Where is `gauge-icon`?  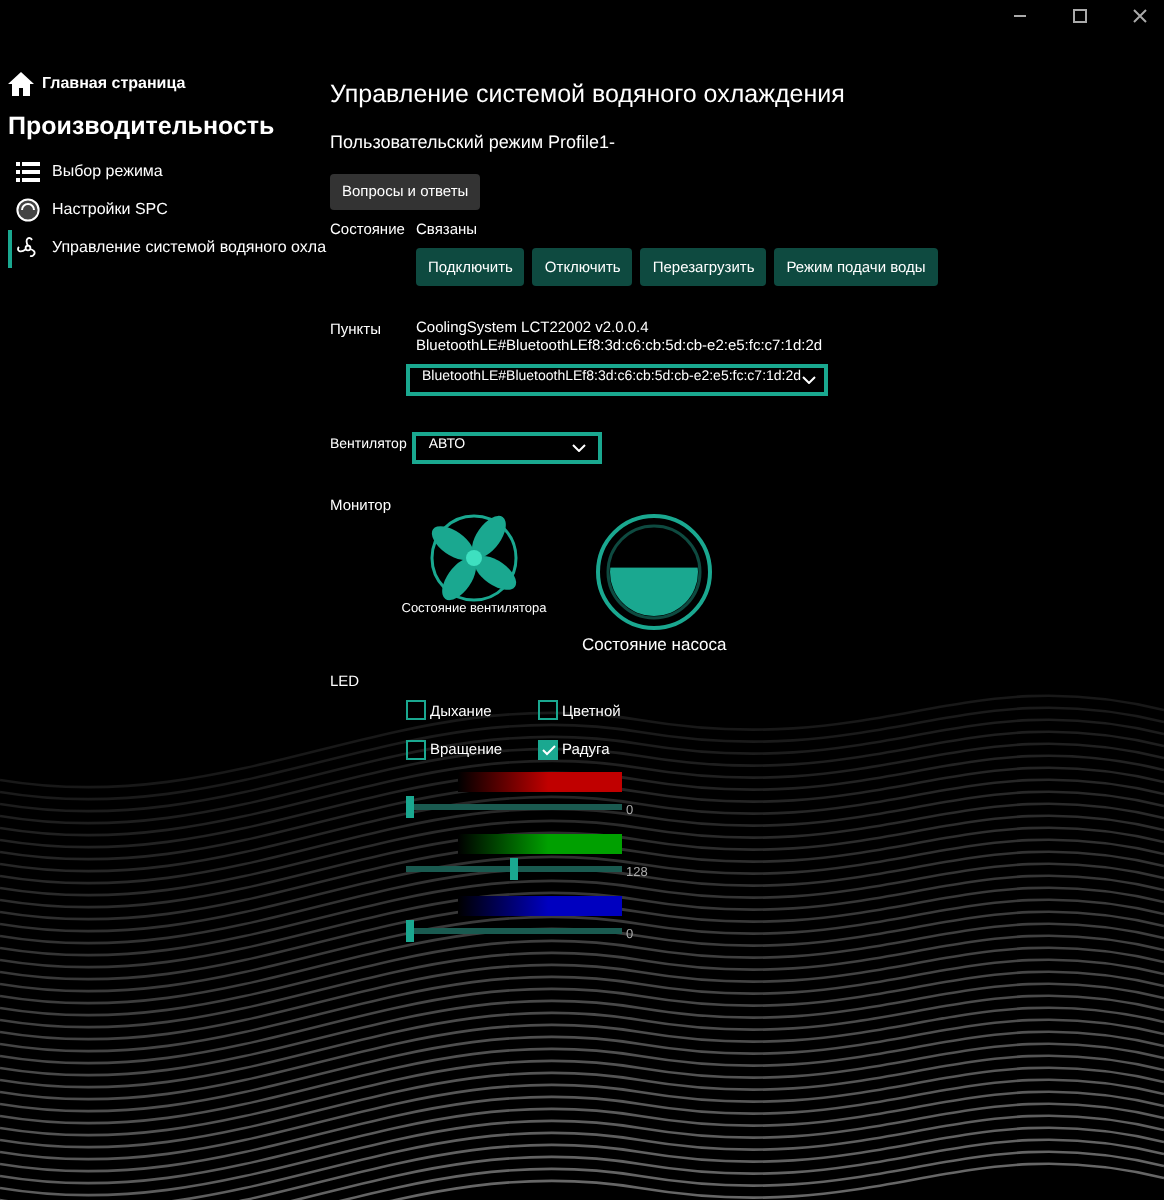 gauge-icon is located at coordinates (28, 210).